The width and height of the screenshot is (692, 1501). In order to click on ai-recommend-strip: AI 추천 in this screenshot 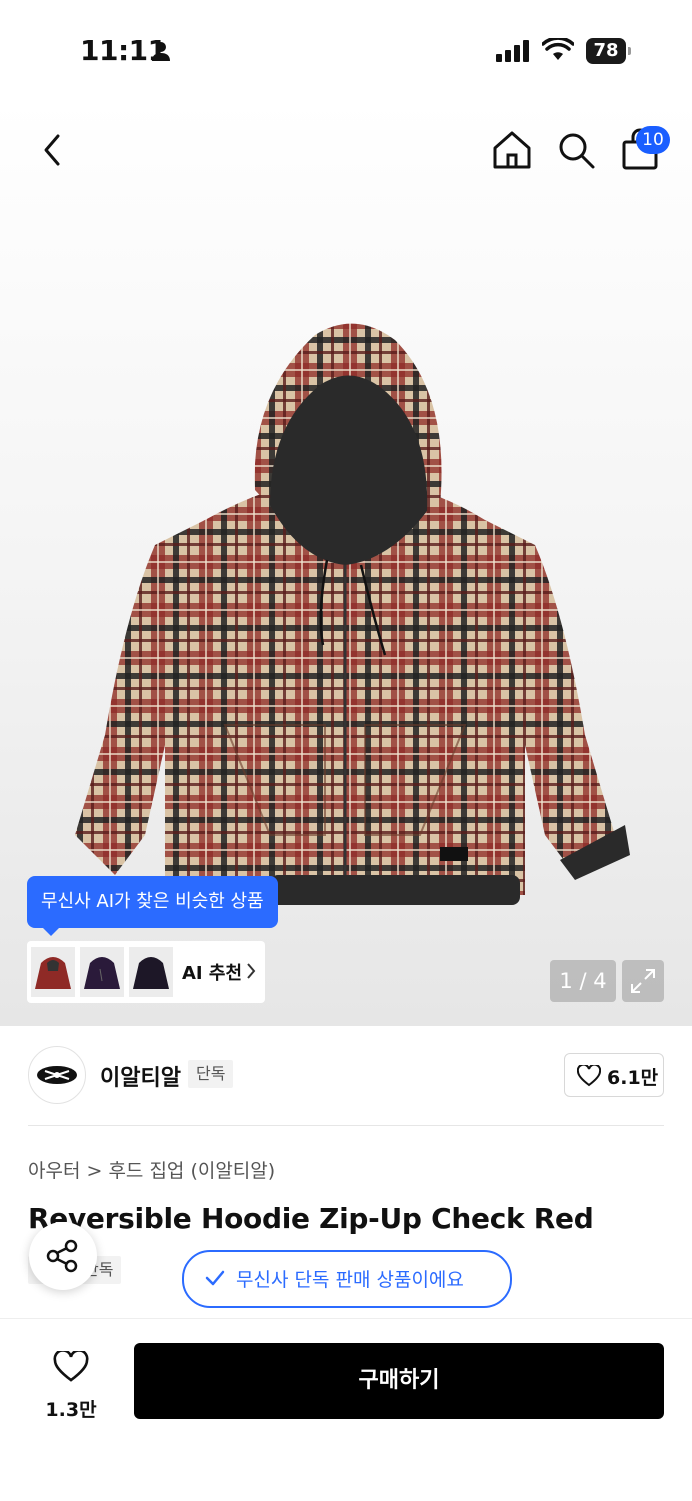, I will do `click(146, 972)`.